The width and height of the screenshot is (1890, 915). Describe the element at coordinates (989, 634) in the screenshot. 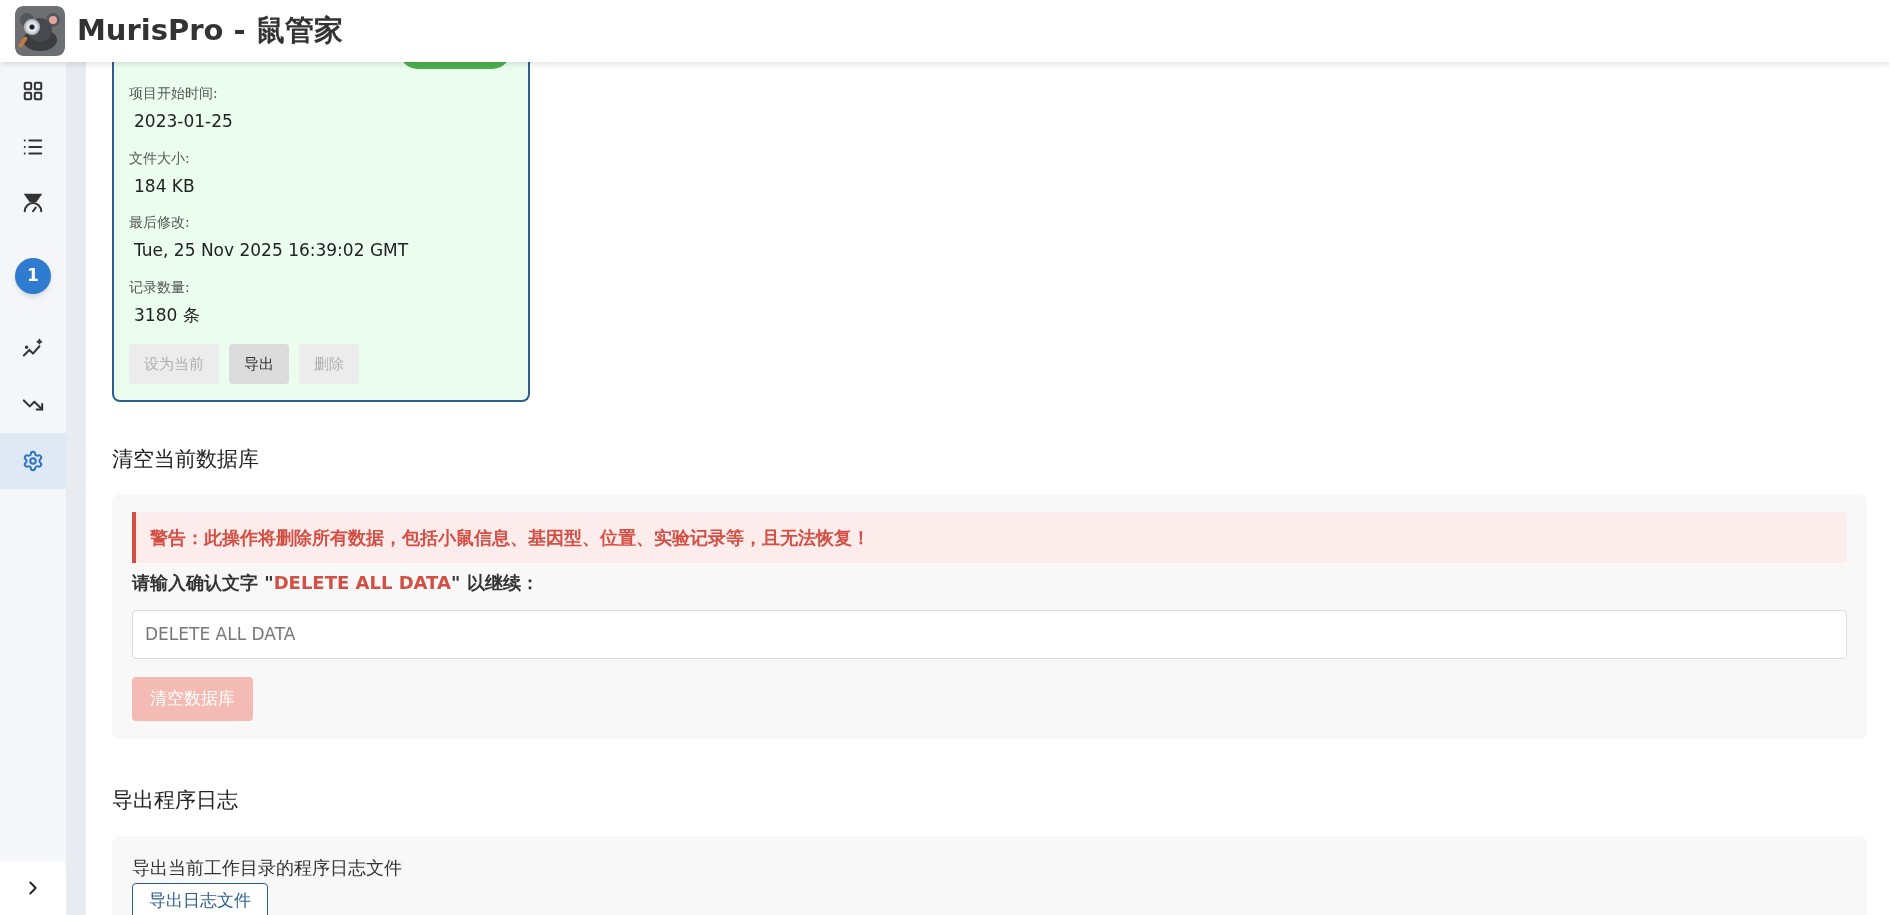

I see `confirm-input: DELETE ALL DATA` at that location.